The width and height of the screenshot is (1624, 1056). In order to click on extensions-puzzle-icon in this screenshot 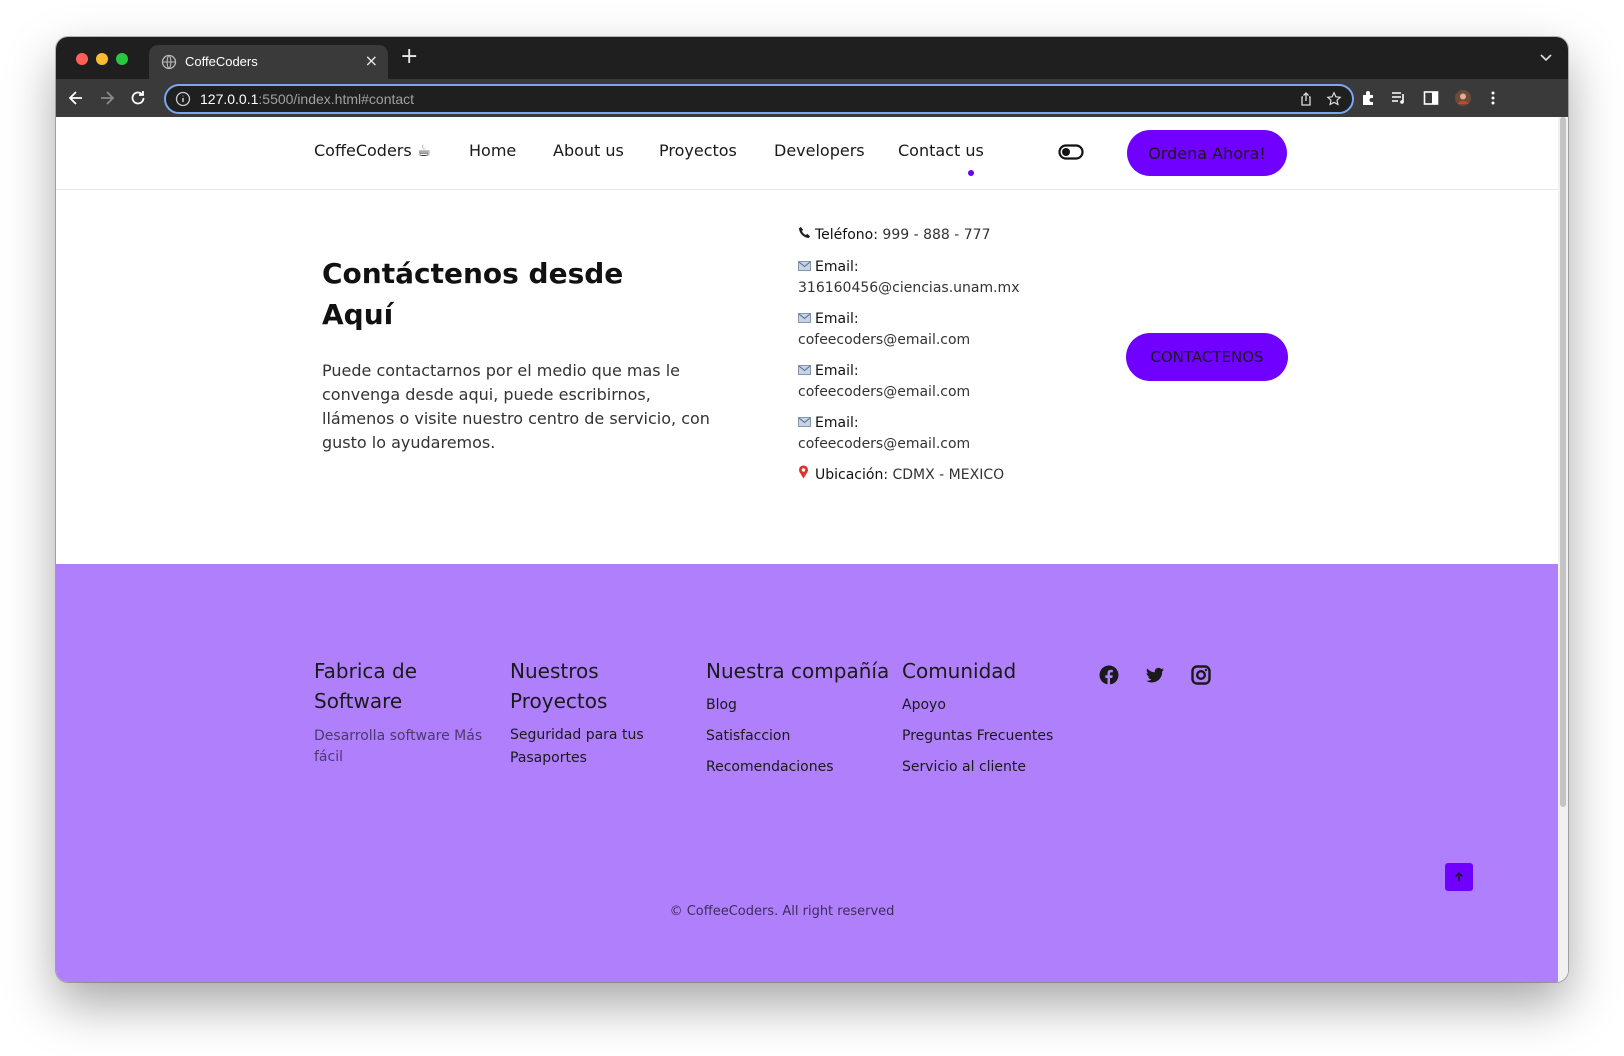, I will do `click(1369, 98)`.